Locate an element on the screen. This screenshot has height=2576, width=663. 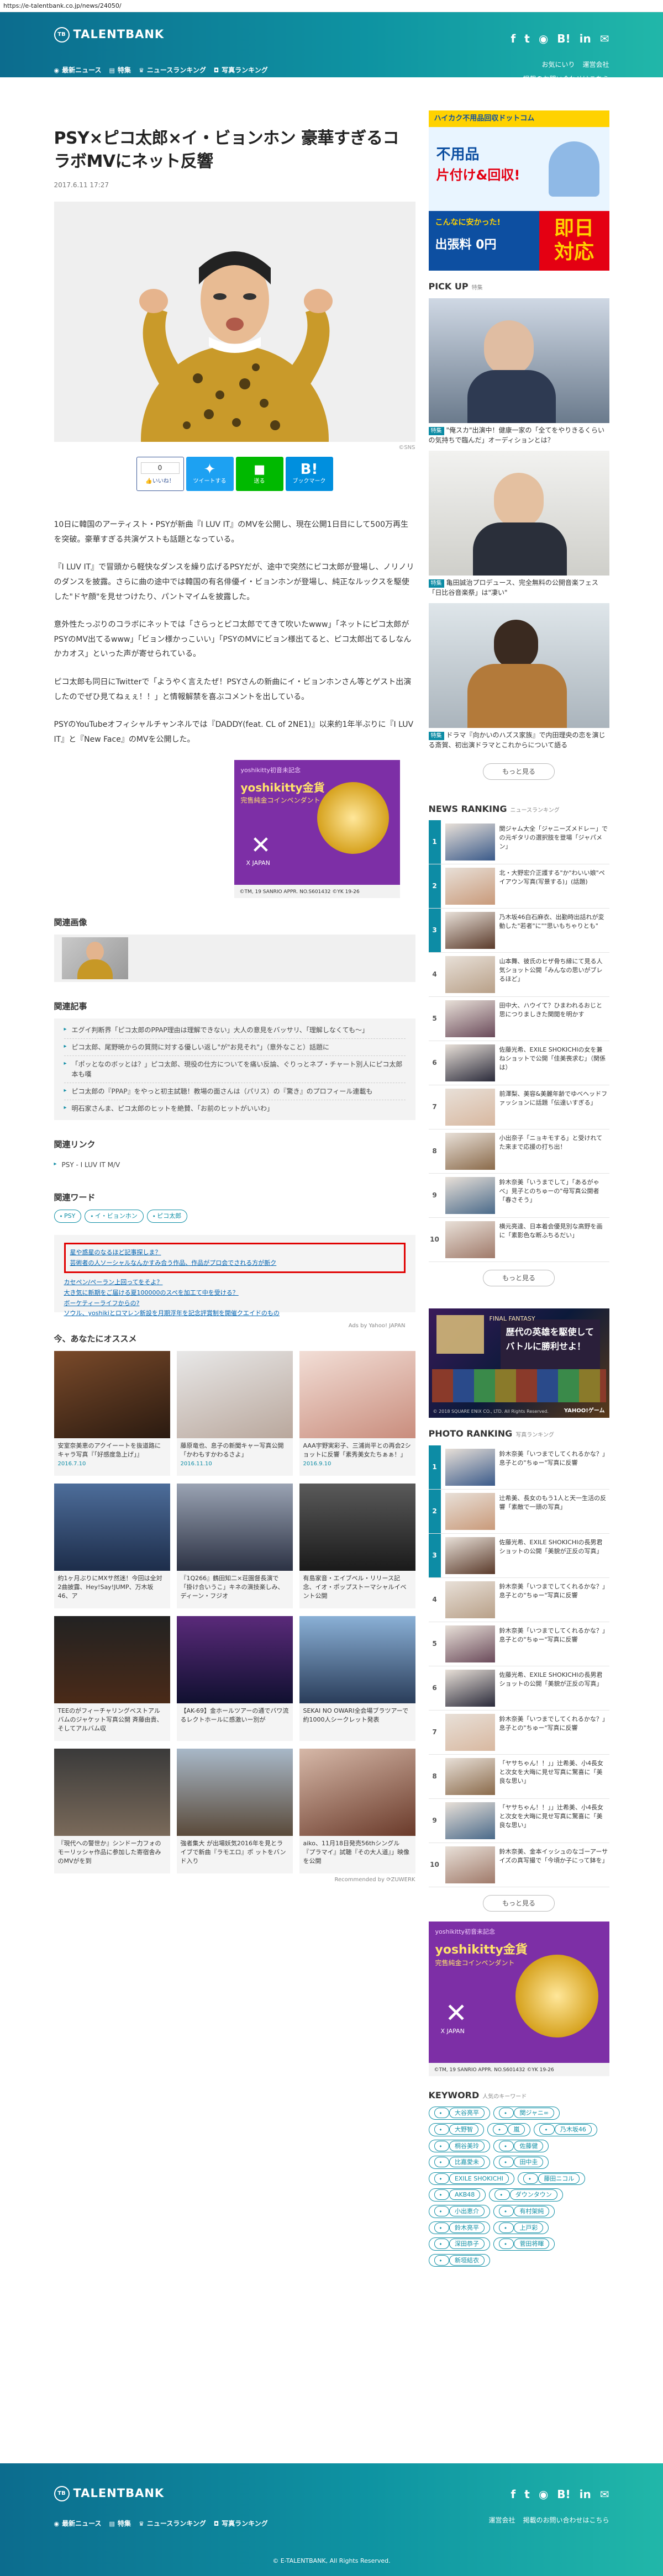
tag-link: ⬩ イ・ビョンホン is located at coordinates (114, 1216).